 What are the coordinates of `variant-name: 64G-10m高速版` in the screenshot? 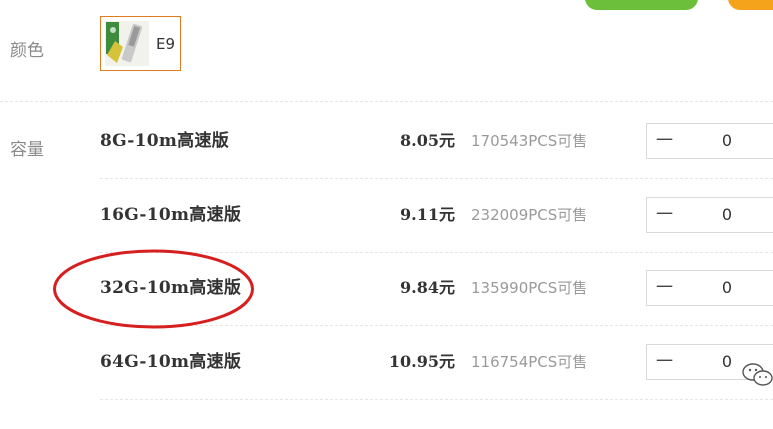 It's located at (171, 362).